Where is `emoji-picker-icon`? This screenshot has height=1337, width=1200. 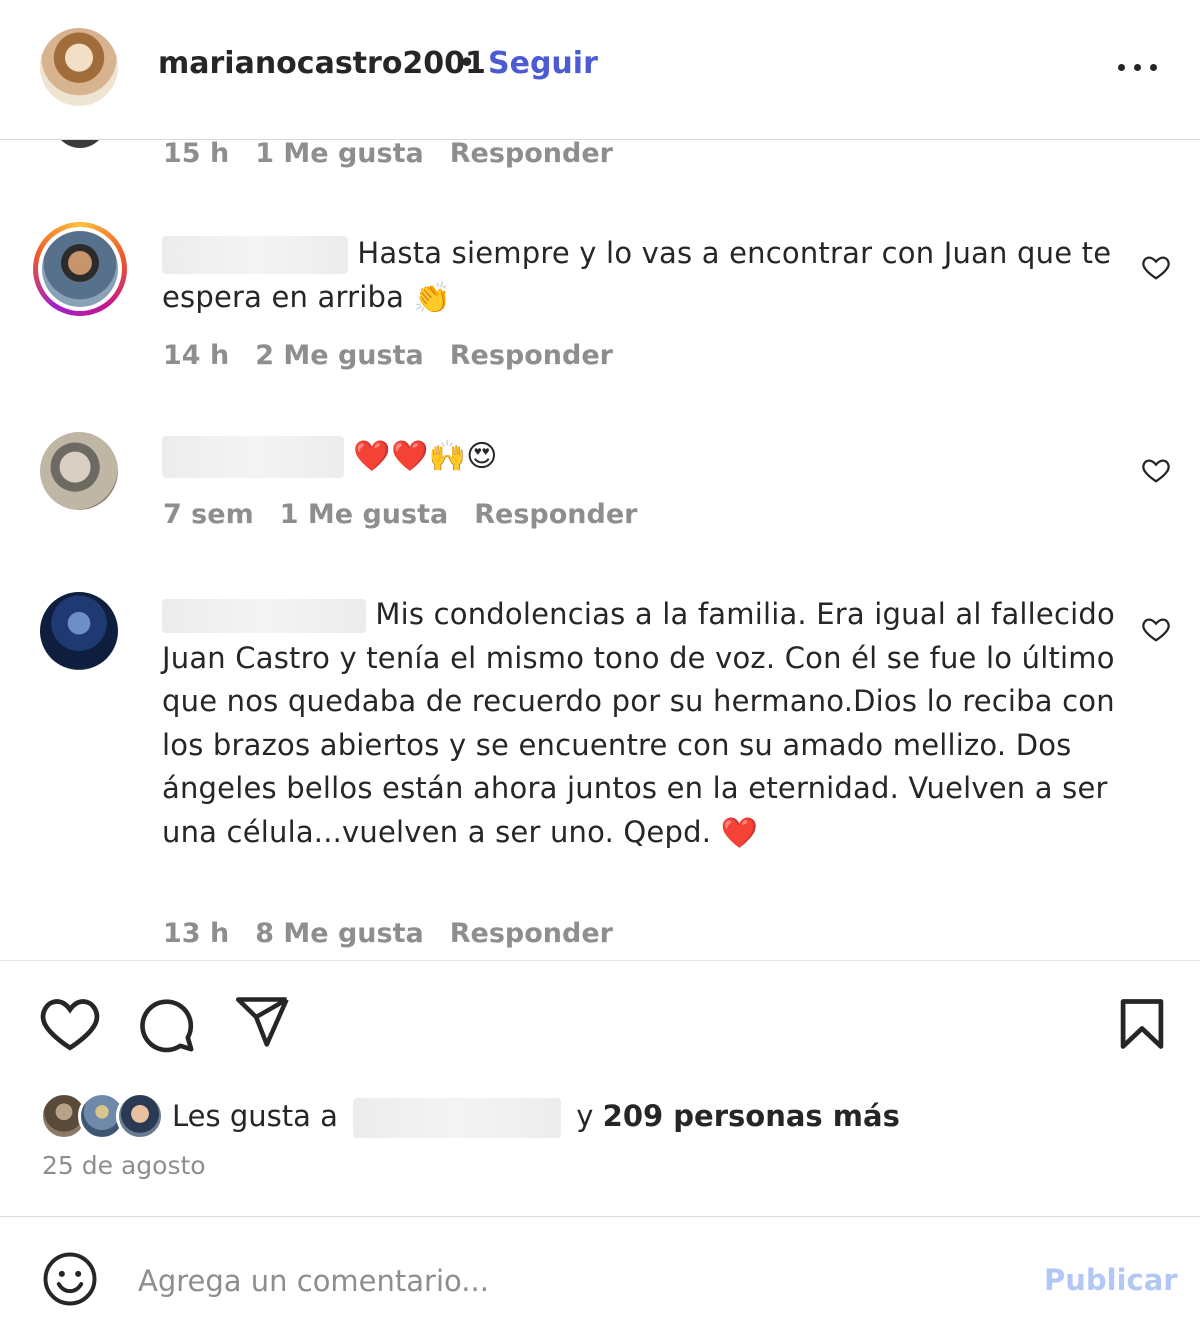 emoji-picker-icon is located at coordinates (70, 1279).